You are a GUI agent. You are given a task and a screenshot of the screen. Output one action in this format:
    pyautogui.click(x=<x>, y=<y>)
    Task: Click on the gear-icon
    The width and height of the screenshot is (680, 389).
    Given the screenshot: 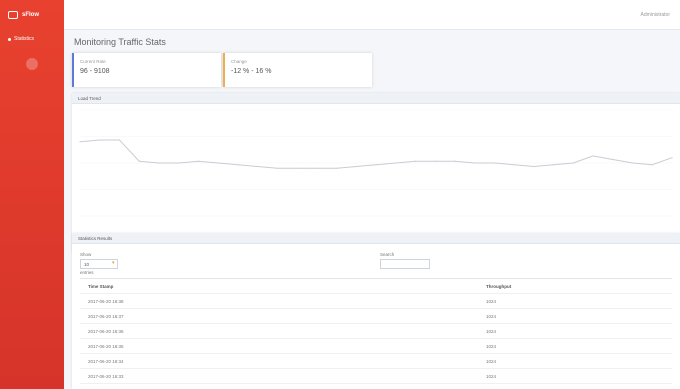 What is the action you would take?
    pyautogui.click(x=32, y=64)
    